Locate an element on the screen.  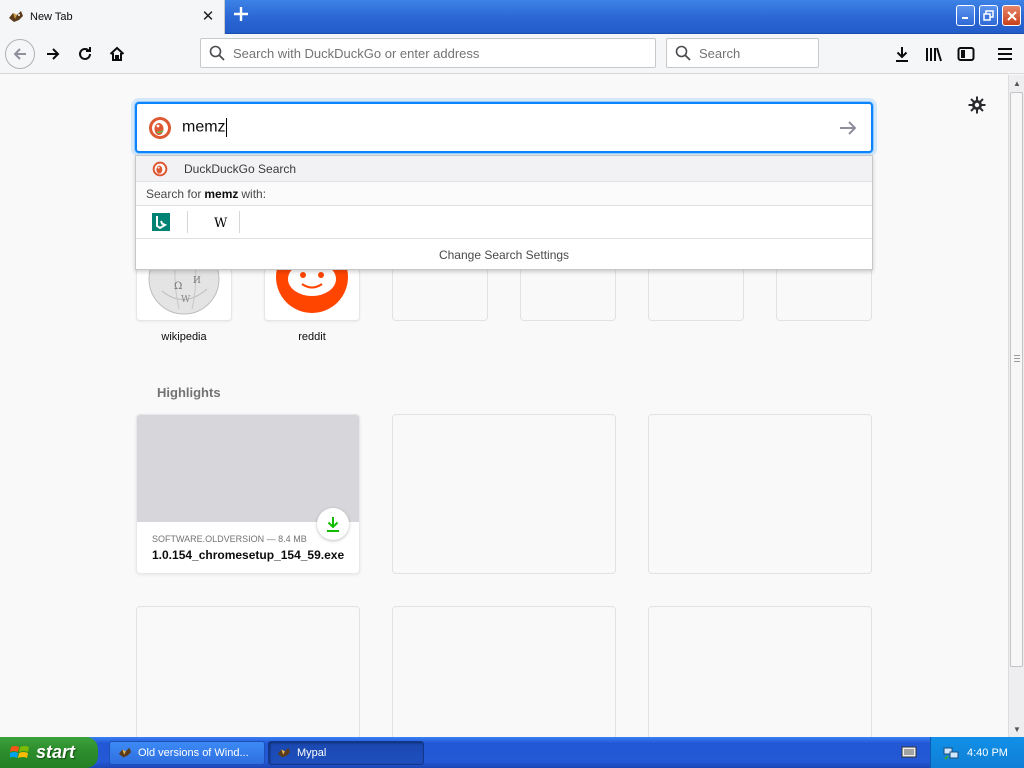
bing-icon is located at coordinates (161, 222).